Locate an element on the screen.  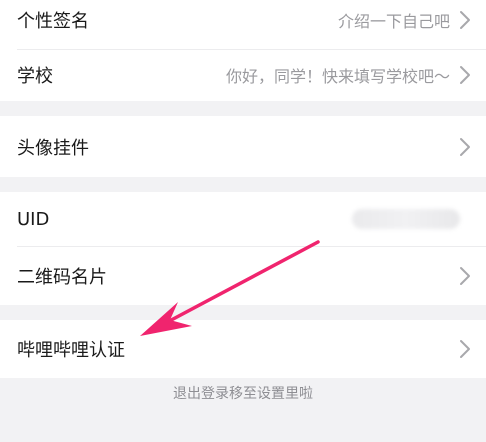
school-value: 你好，同学！快来填写学校吧～ is located at coordinates (337, 76).